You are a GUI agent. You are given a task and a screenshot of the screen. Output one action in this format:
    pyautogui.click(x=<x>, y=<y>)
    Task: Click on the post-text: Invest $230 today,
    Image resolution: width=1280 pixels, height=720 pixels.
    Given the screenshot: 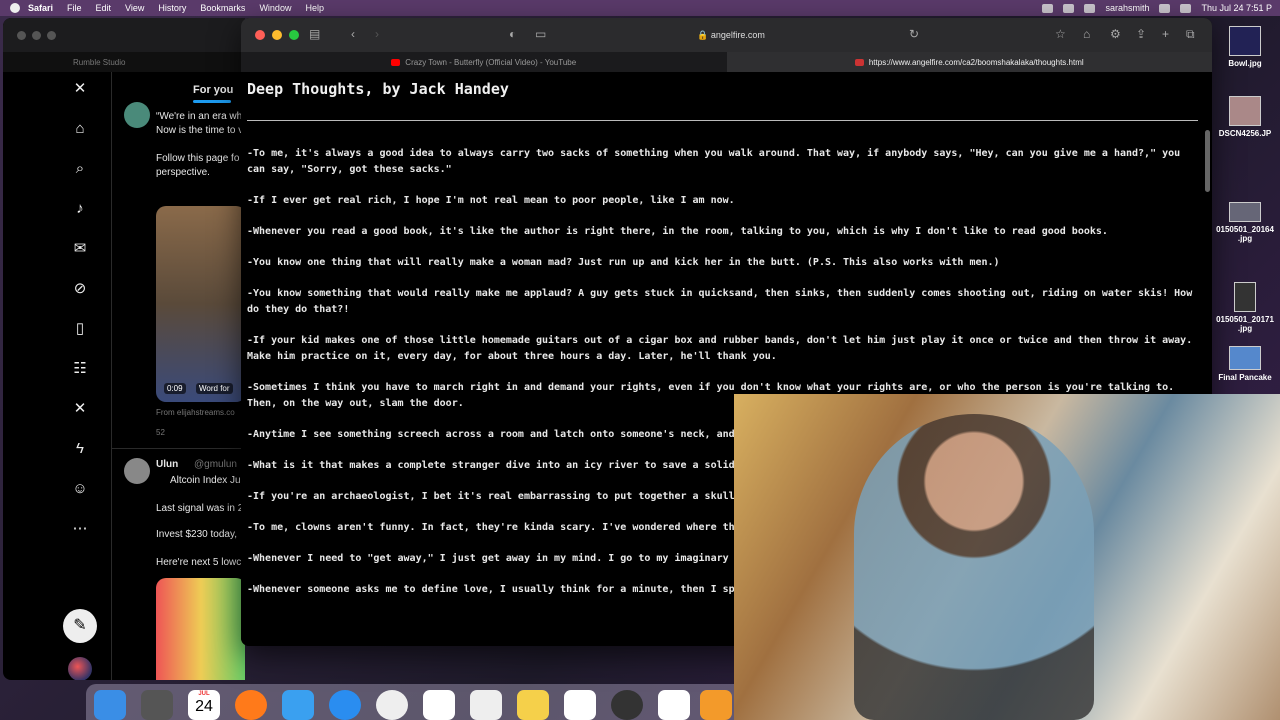 What is the action you would take?
    pyautogui.click(x=196, y=534)
    